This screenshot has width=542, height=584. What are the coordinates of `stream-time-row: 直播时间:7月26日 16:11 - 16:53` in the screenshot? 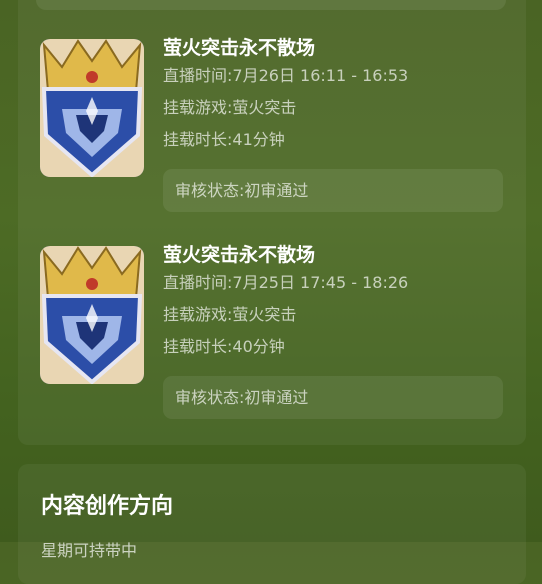 It's located at (333, 81).